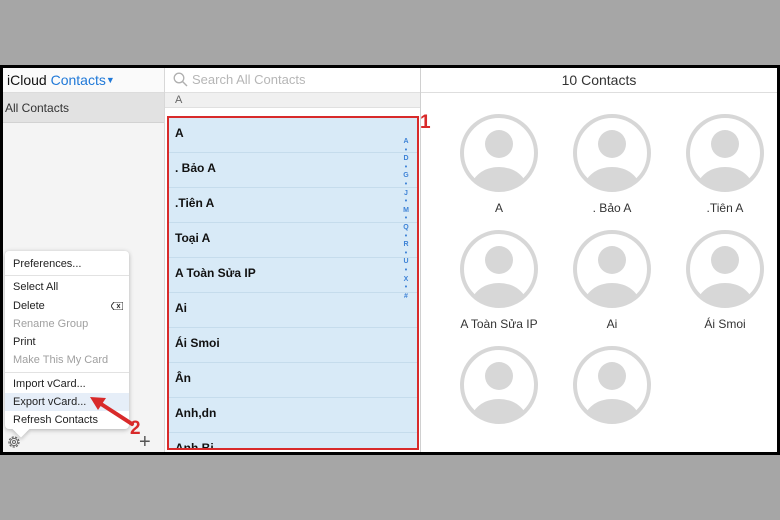 The width and height of the screenshot is (780, 520). I want to click on annotation-number-1: 1, so click(425, 122).